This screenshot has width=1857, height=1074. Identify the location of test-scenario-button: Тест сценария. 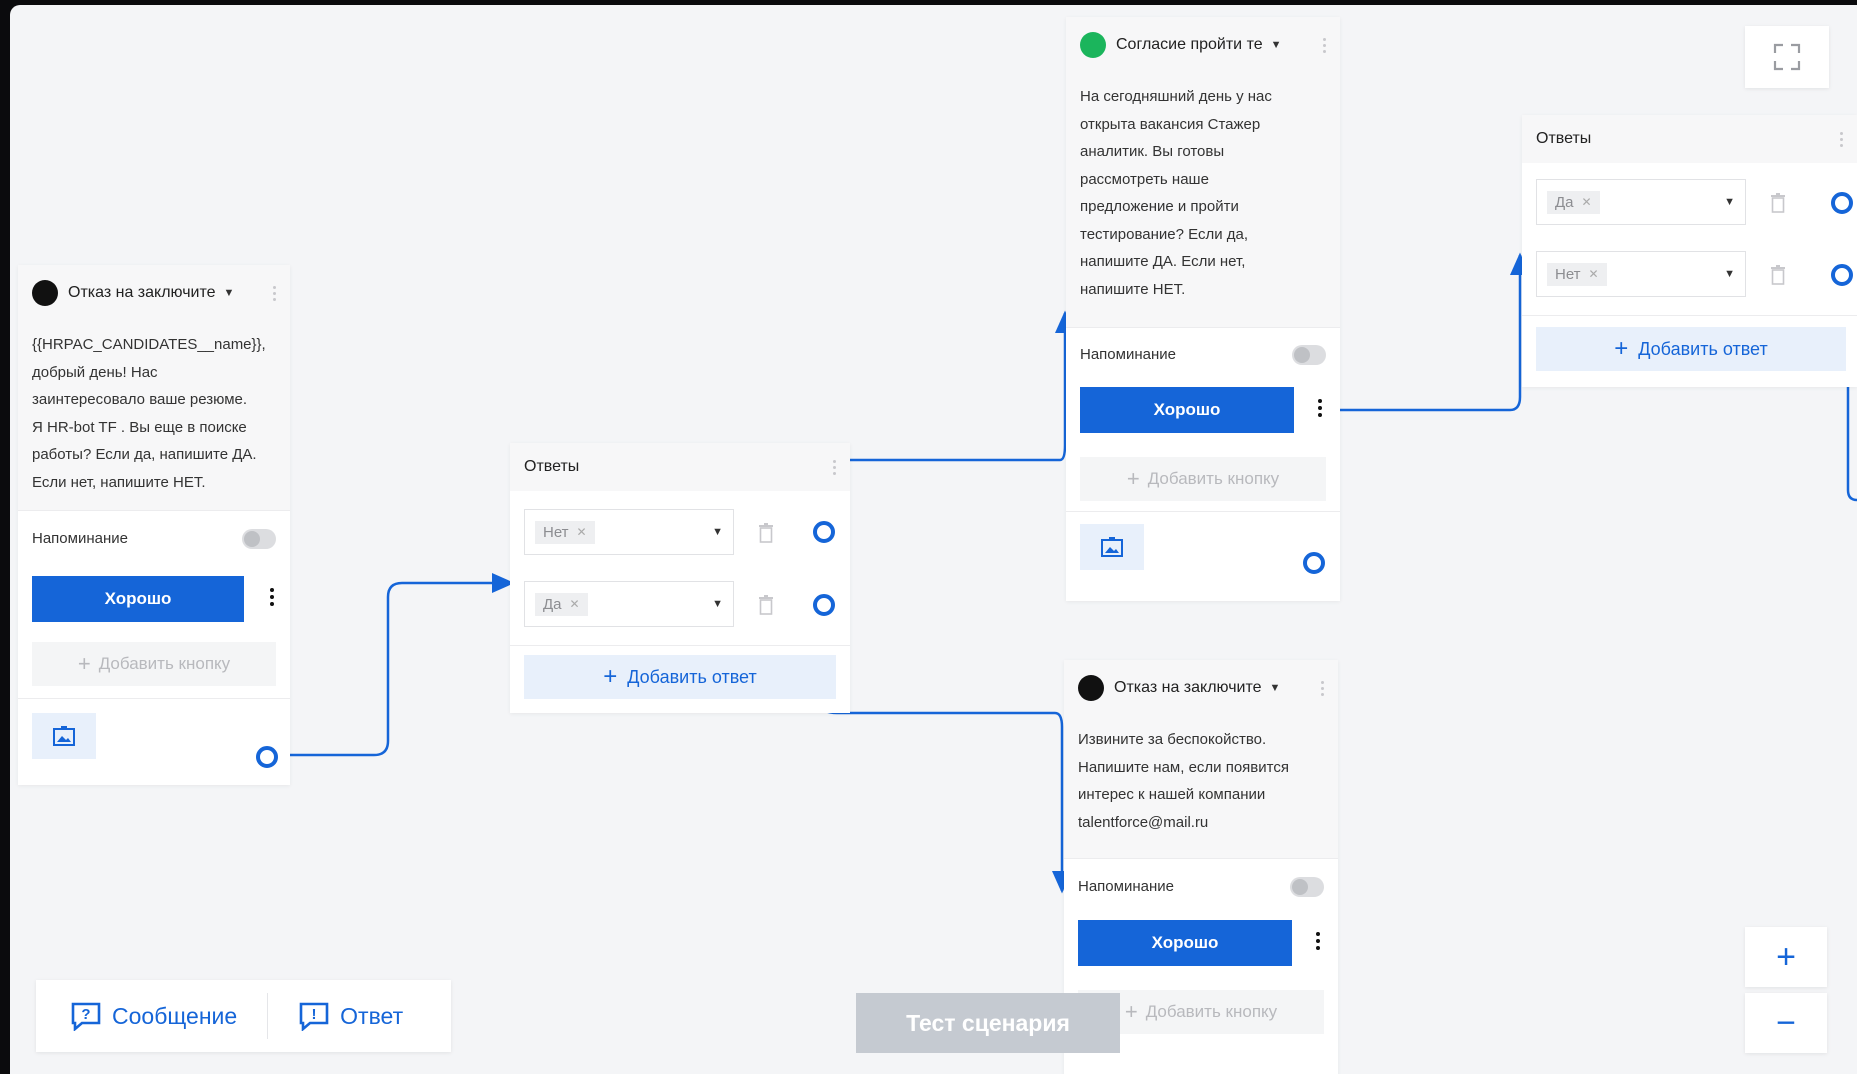
(988, 1023).